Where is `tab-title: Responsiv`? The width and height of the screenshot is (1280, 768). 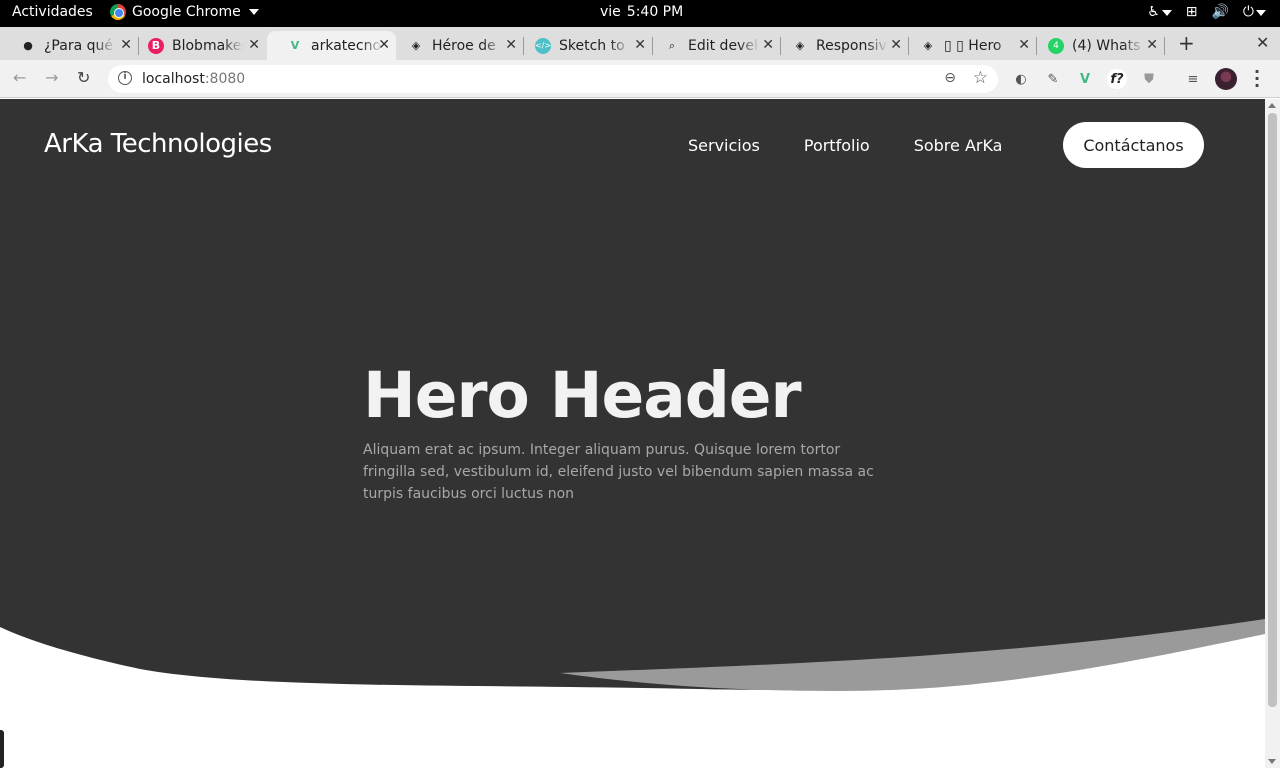
tab-title: Responsiv is located at coordinates (851, 45).